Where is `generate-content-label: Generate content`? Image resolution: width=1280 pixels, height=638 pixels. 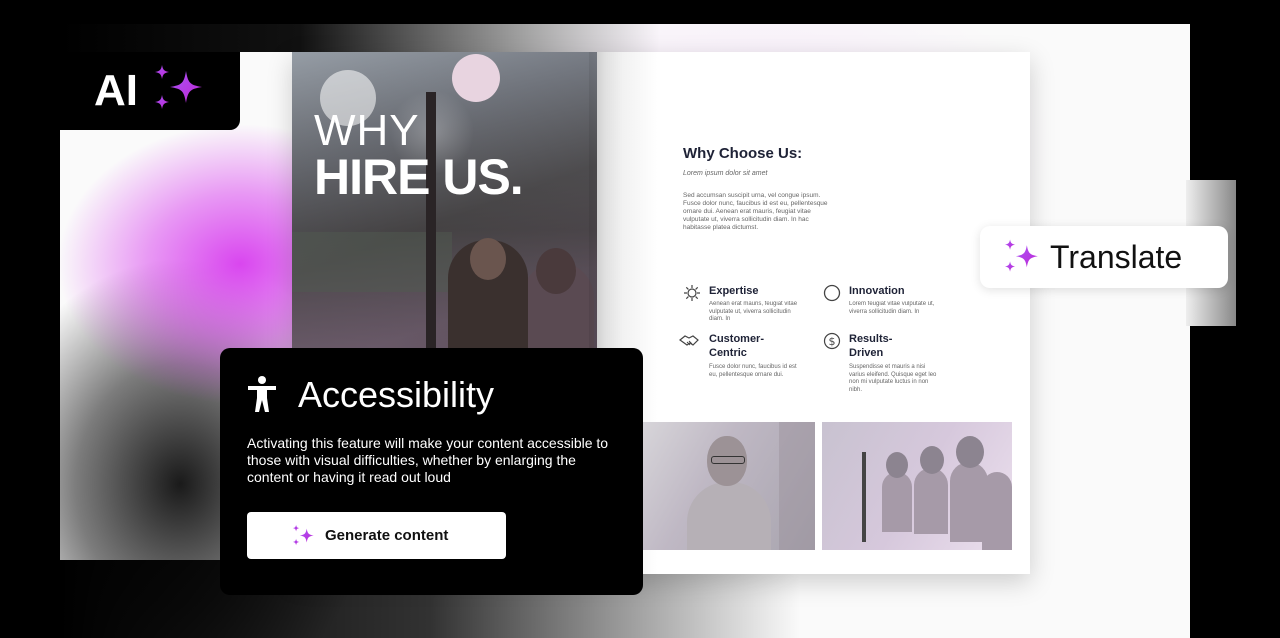 generate-content-label: Generate content is located at coordinates (387, 535).